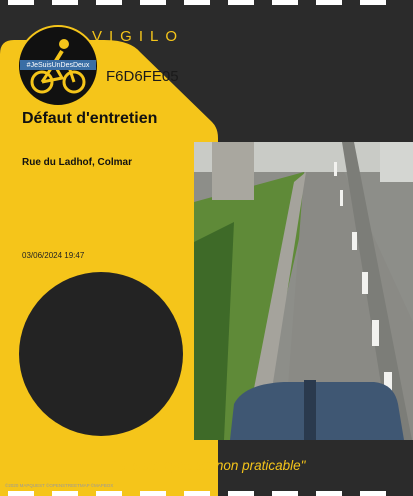 The height and width of the screenshot is (496, 413). What do you see at coordinates (90, 118) in the screenshot?
I see `report-type: Défaut d'entretien` at bounding box center [90, 118].